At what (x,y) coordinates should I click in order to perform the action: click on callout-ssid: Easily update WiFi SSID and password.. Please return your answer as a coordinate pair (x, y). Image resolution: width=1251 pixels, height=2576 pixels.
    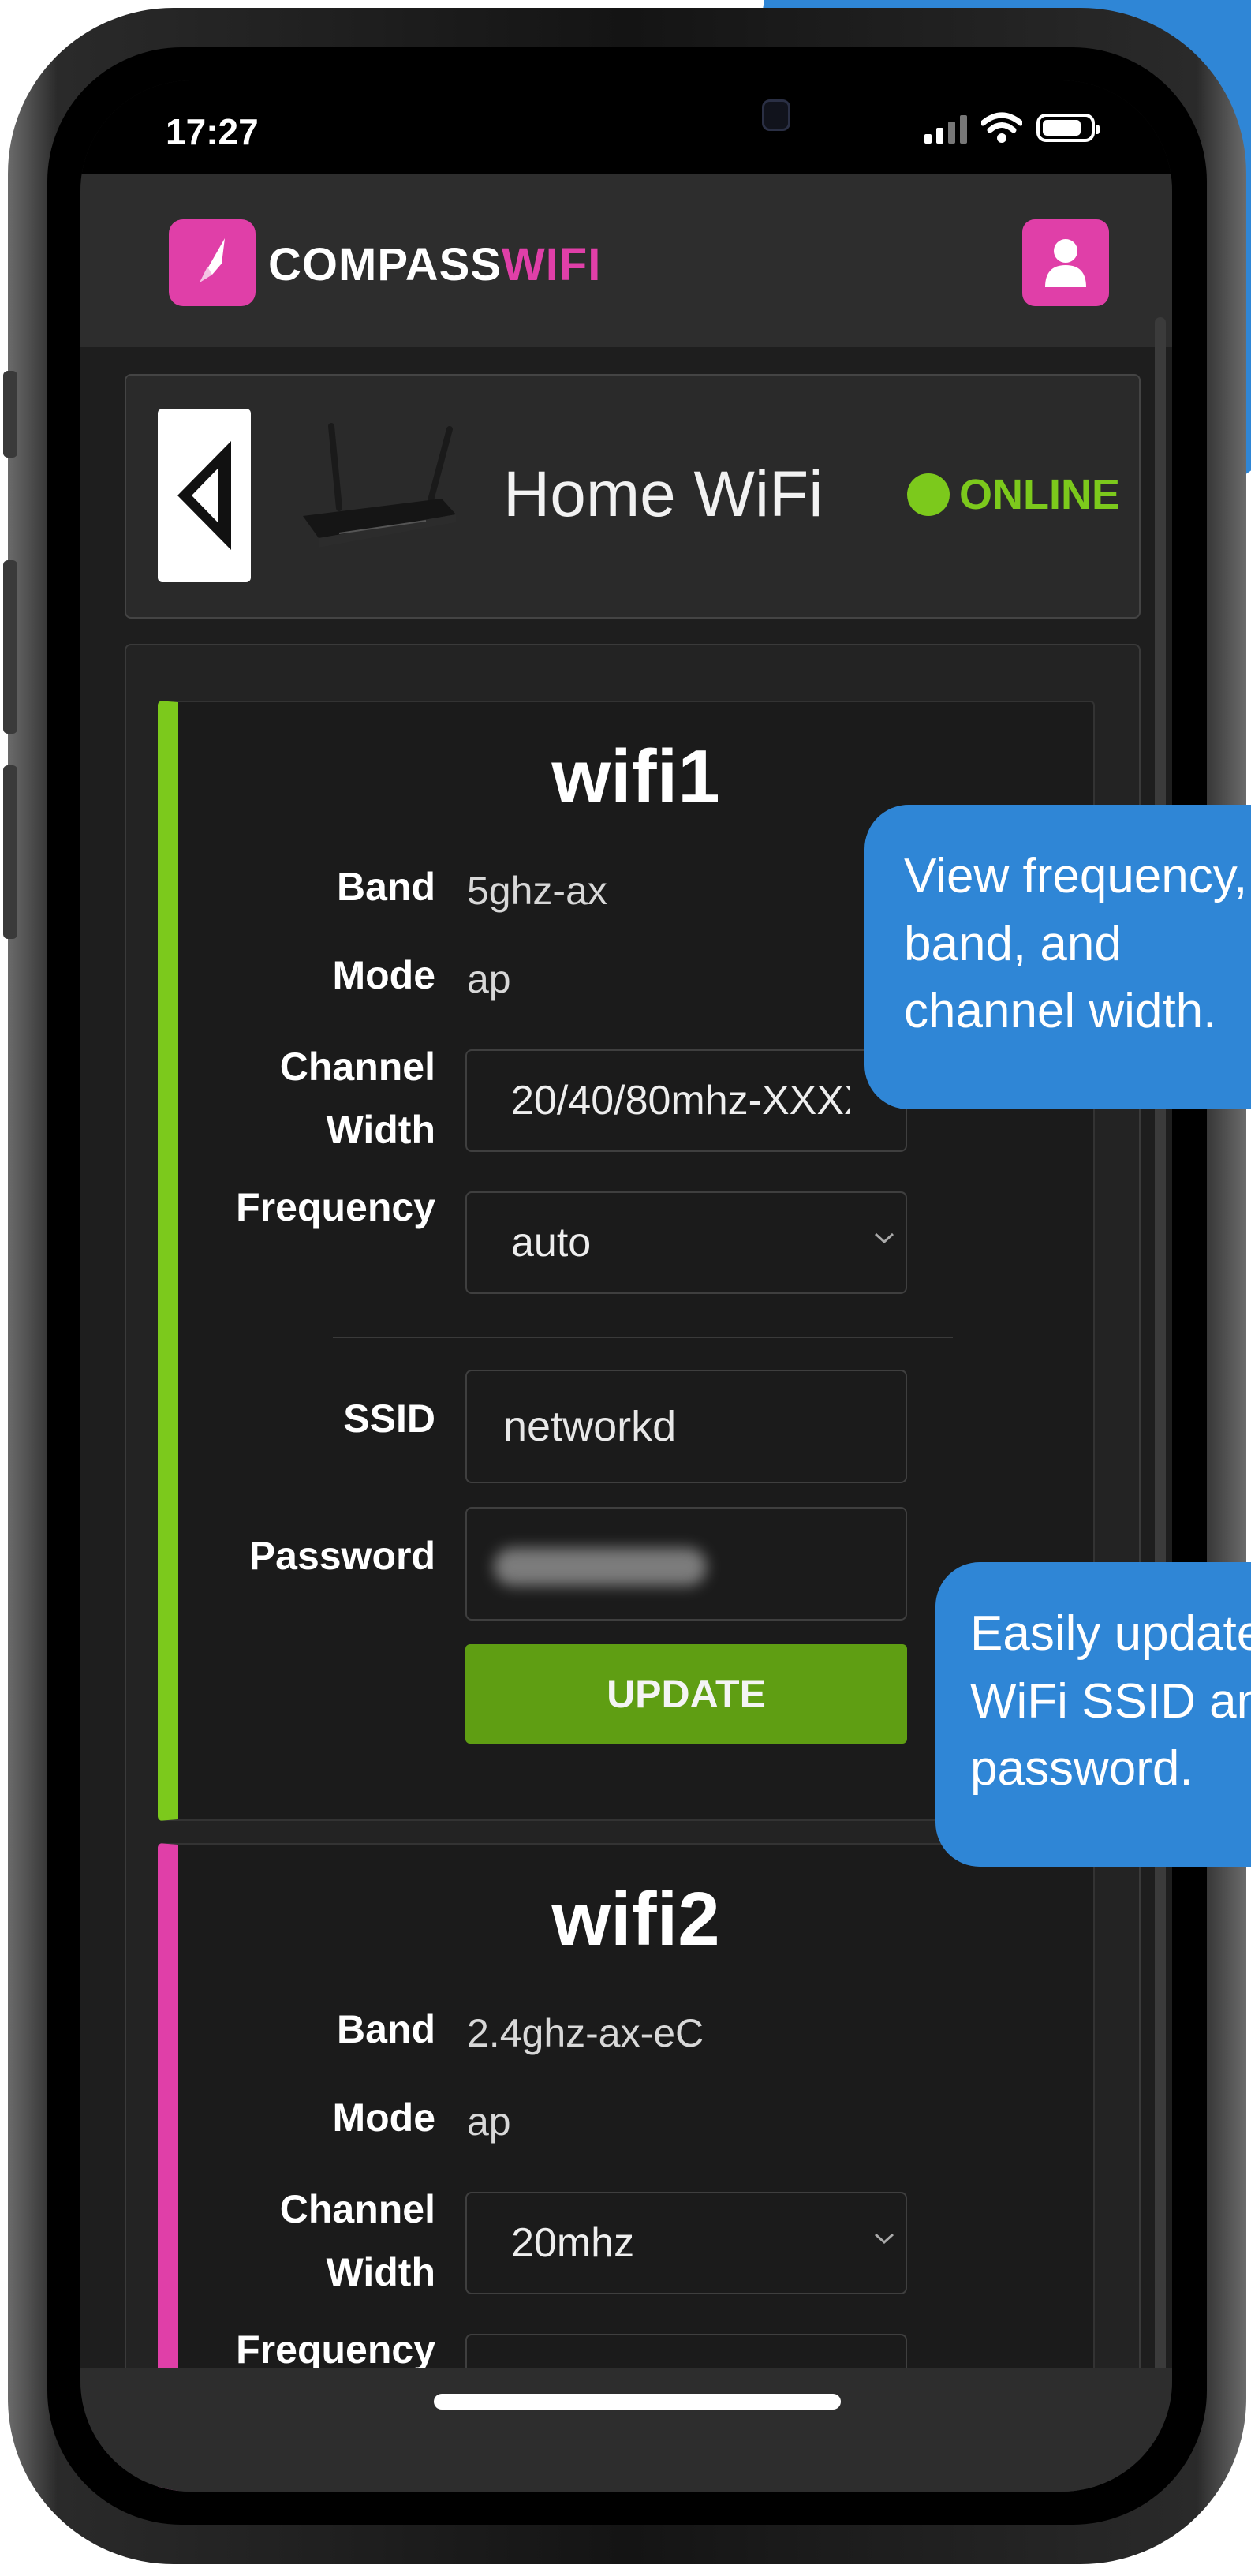
    Looking at the image, I should click on (1093, 1715).